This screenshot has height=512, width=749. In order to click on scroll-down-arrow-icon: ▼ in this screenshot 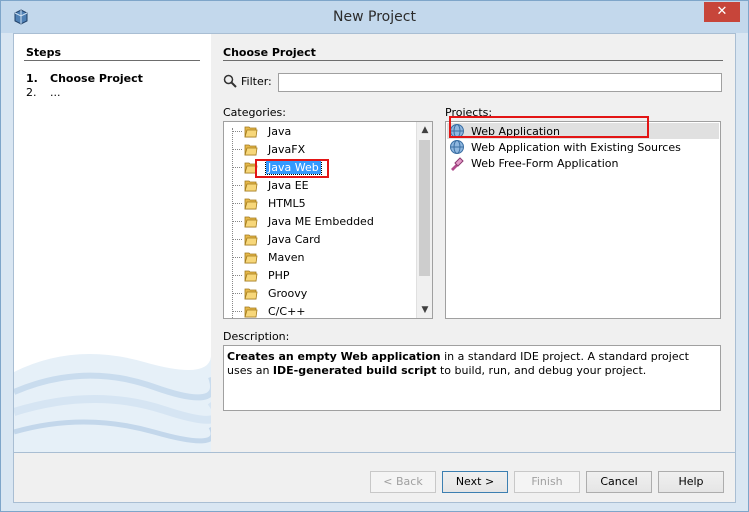, I will do `click(424, 310)`.